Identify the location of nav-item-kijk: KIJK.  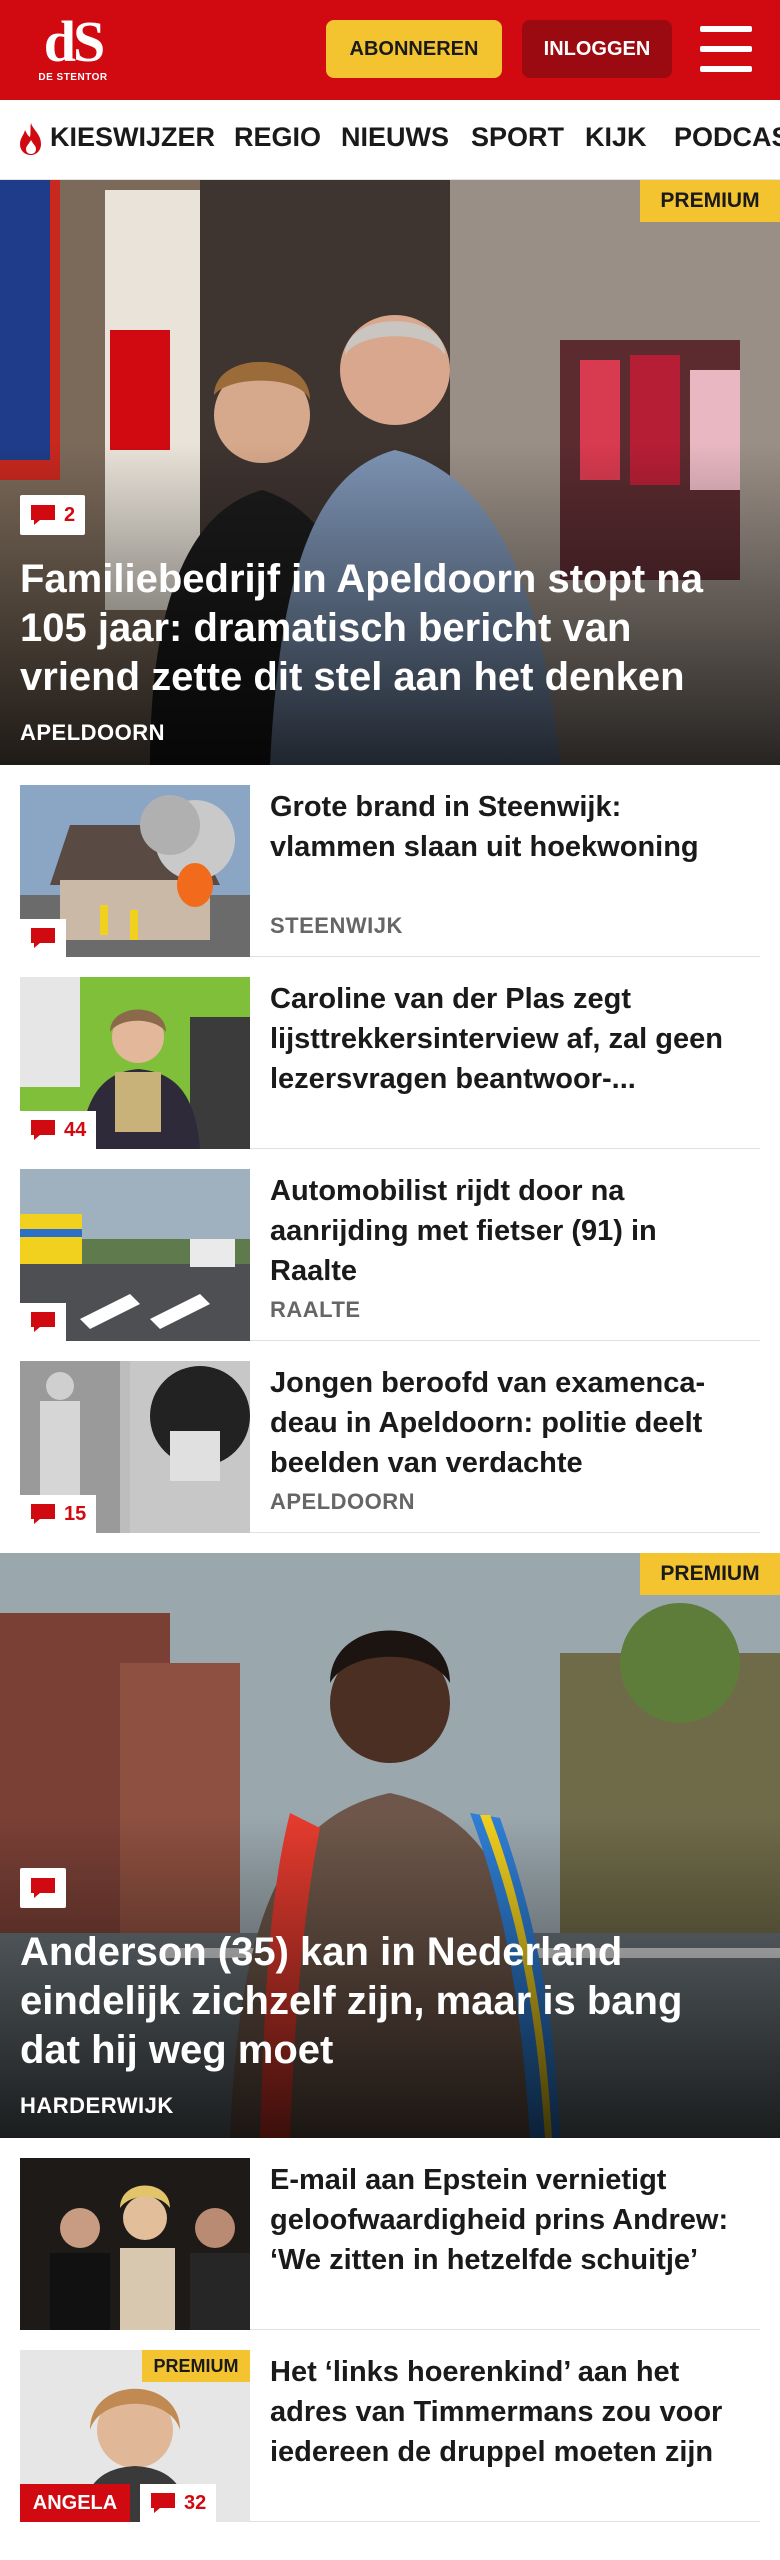
(616, 137).